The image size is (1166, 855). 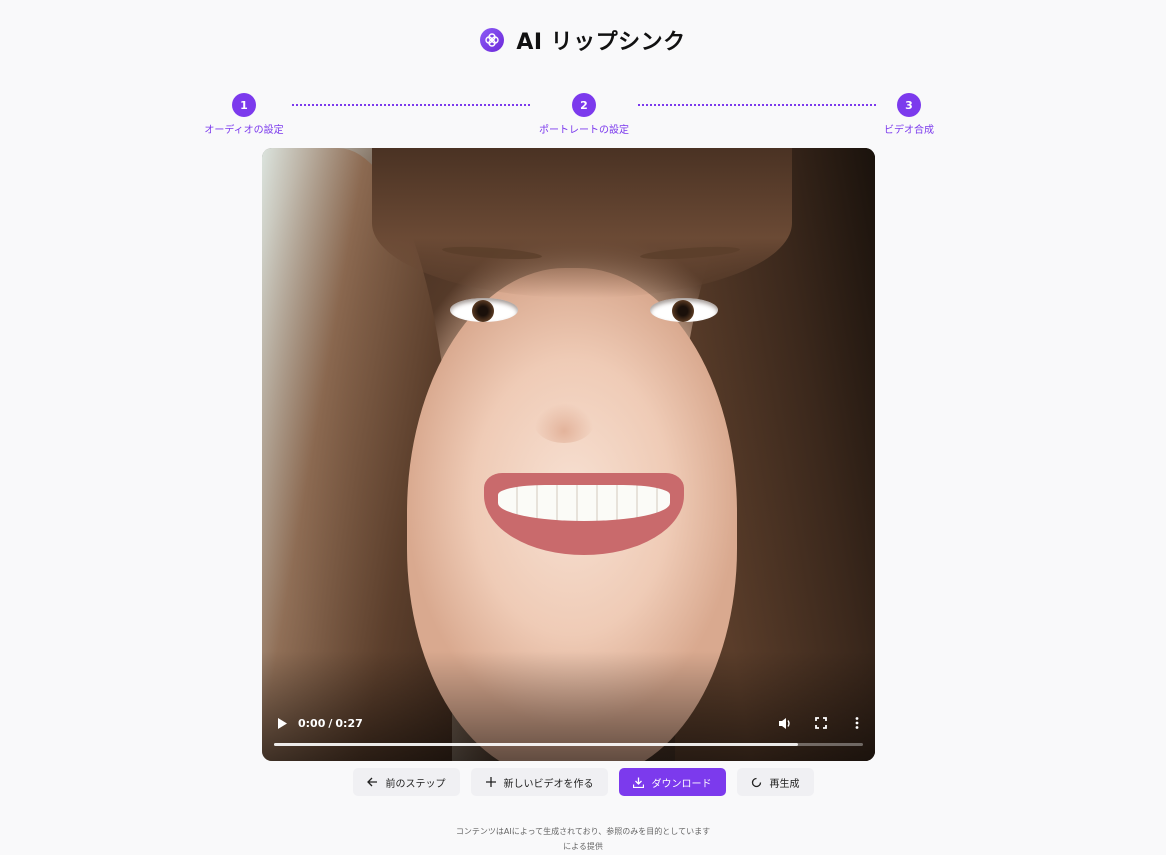 I want to click on step-number-3: 3, so click(x=909, y=105).